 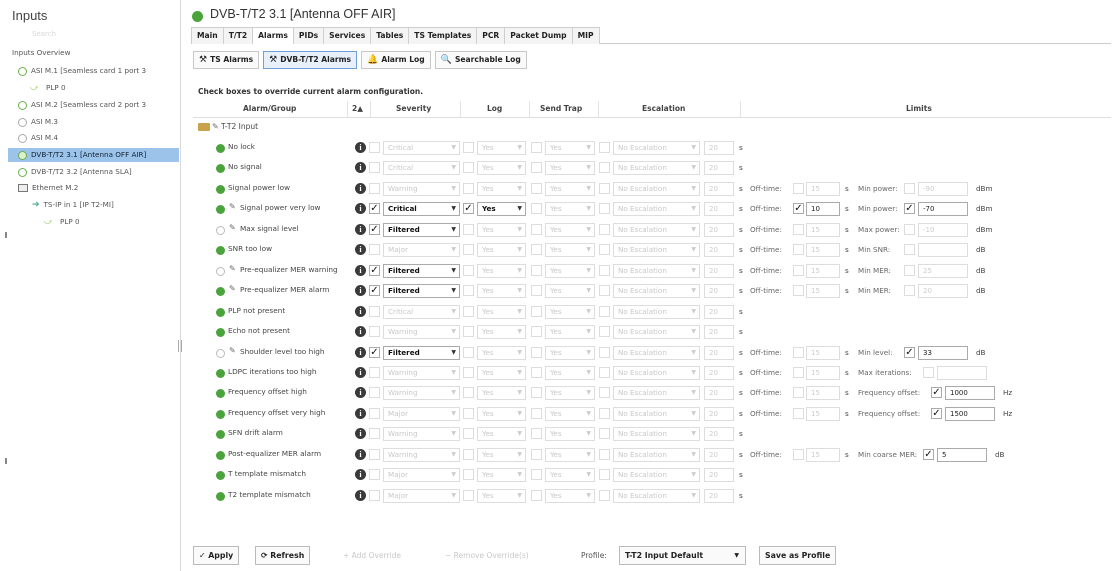 What do you see at coordinates (943, 209) in the screenshot?
I see `limit-value-input: -70` at bounding box center [943, 209].